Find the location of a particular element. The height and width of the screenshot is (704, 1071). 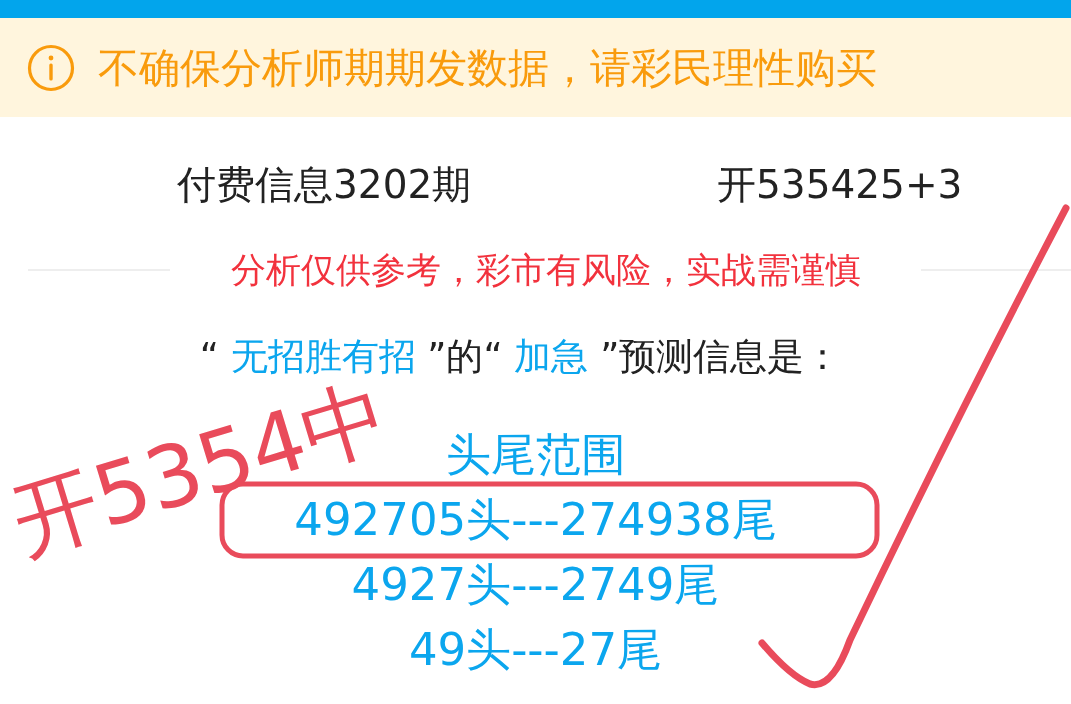

prediction-title: 头尾范围 is located at coordinates (535, 455).